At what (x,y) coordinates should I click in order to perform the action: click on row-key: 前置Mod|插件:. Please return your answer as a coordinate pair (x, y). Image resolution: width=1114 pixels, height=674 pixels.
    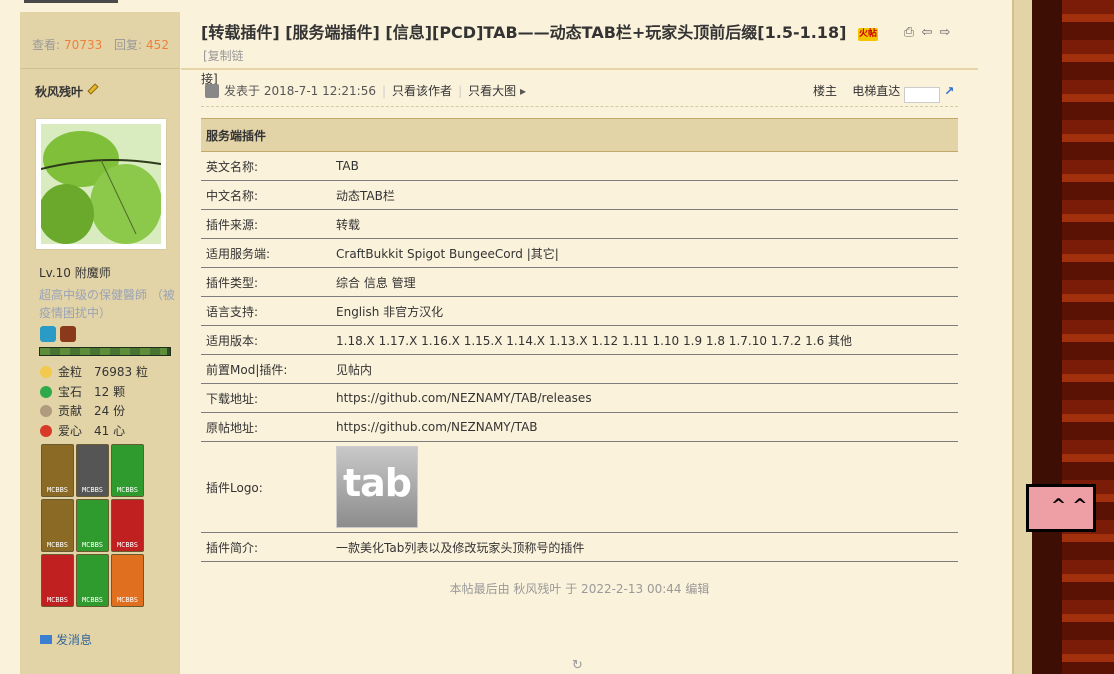
    Looking at the image, I should click on (266, 369).